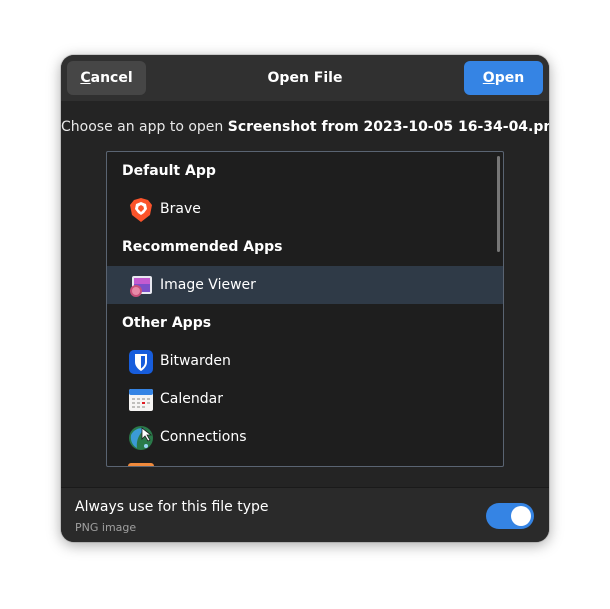 The width and height of the screenshot is (610, 609). What do you see at coordinates (195, 361) in the screenshot?
I see `app-label: Bitwarden` at bounding box center [195, 361].